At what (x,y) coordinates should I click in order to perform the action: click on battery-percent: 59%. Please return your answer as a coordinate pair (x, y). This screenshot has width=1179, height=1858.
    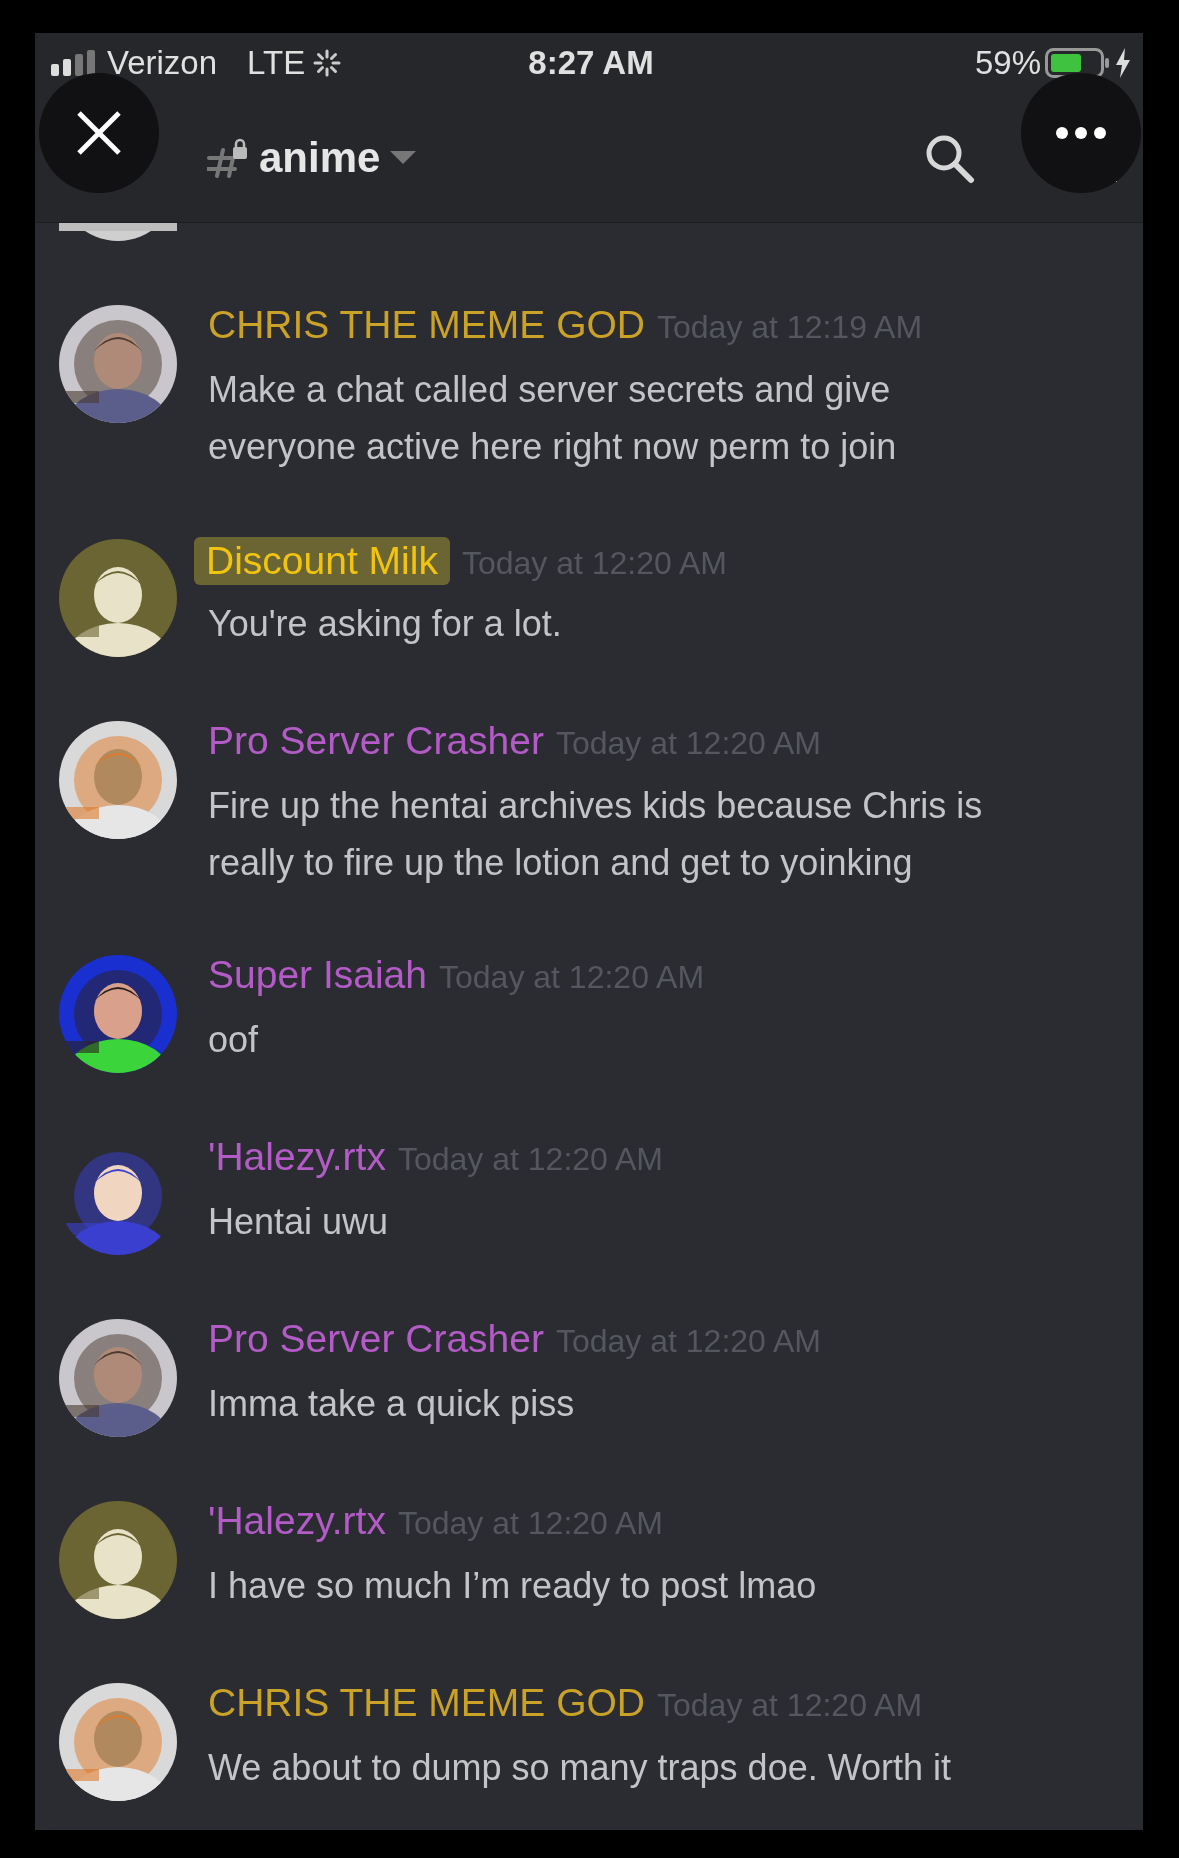
    Looking at the image, I should click on (1007, 63).